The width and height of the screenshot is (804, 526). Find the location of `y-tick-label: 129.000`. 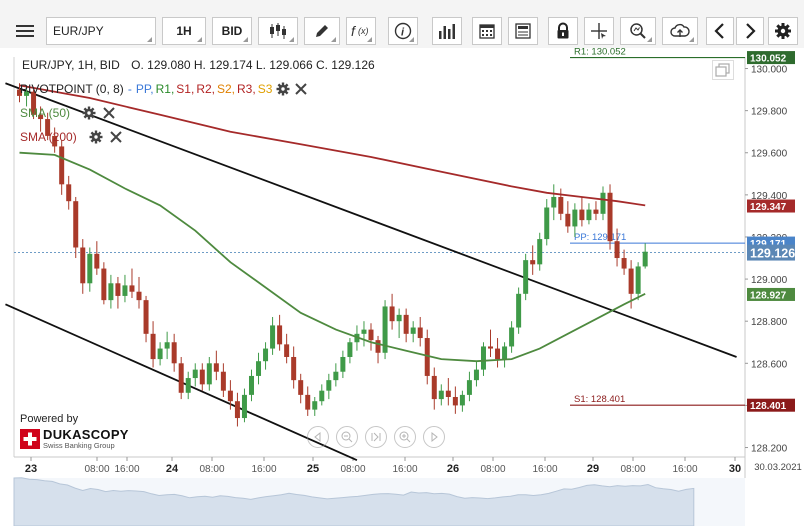

y-tick-label: 129.000 is located at coordinates (769, 280).